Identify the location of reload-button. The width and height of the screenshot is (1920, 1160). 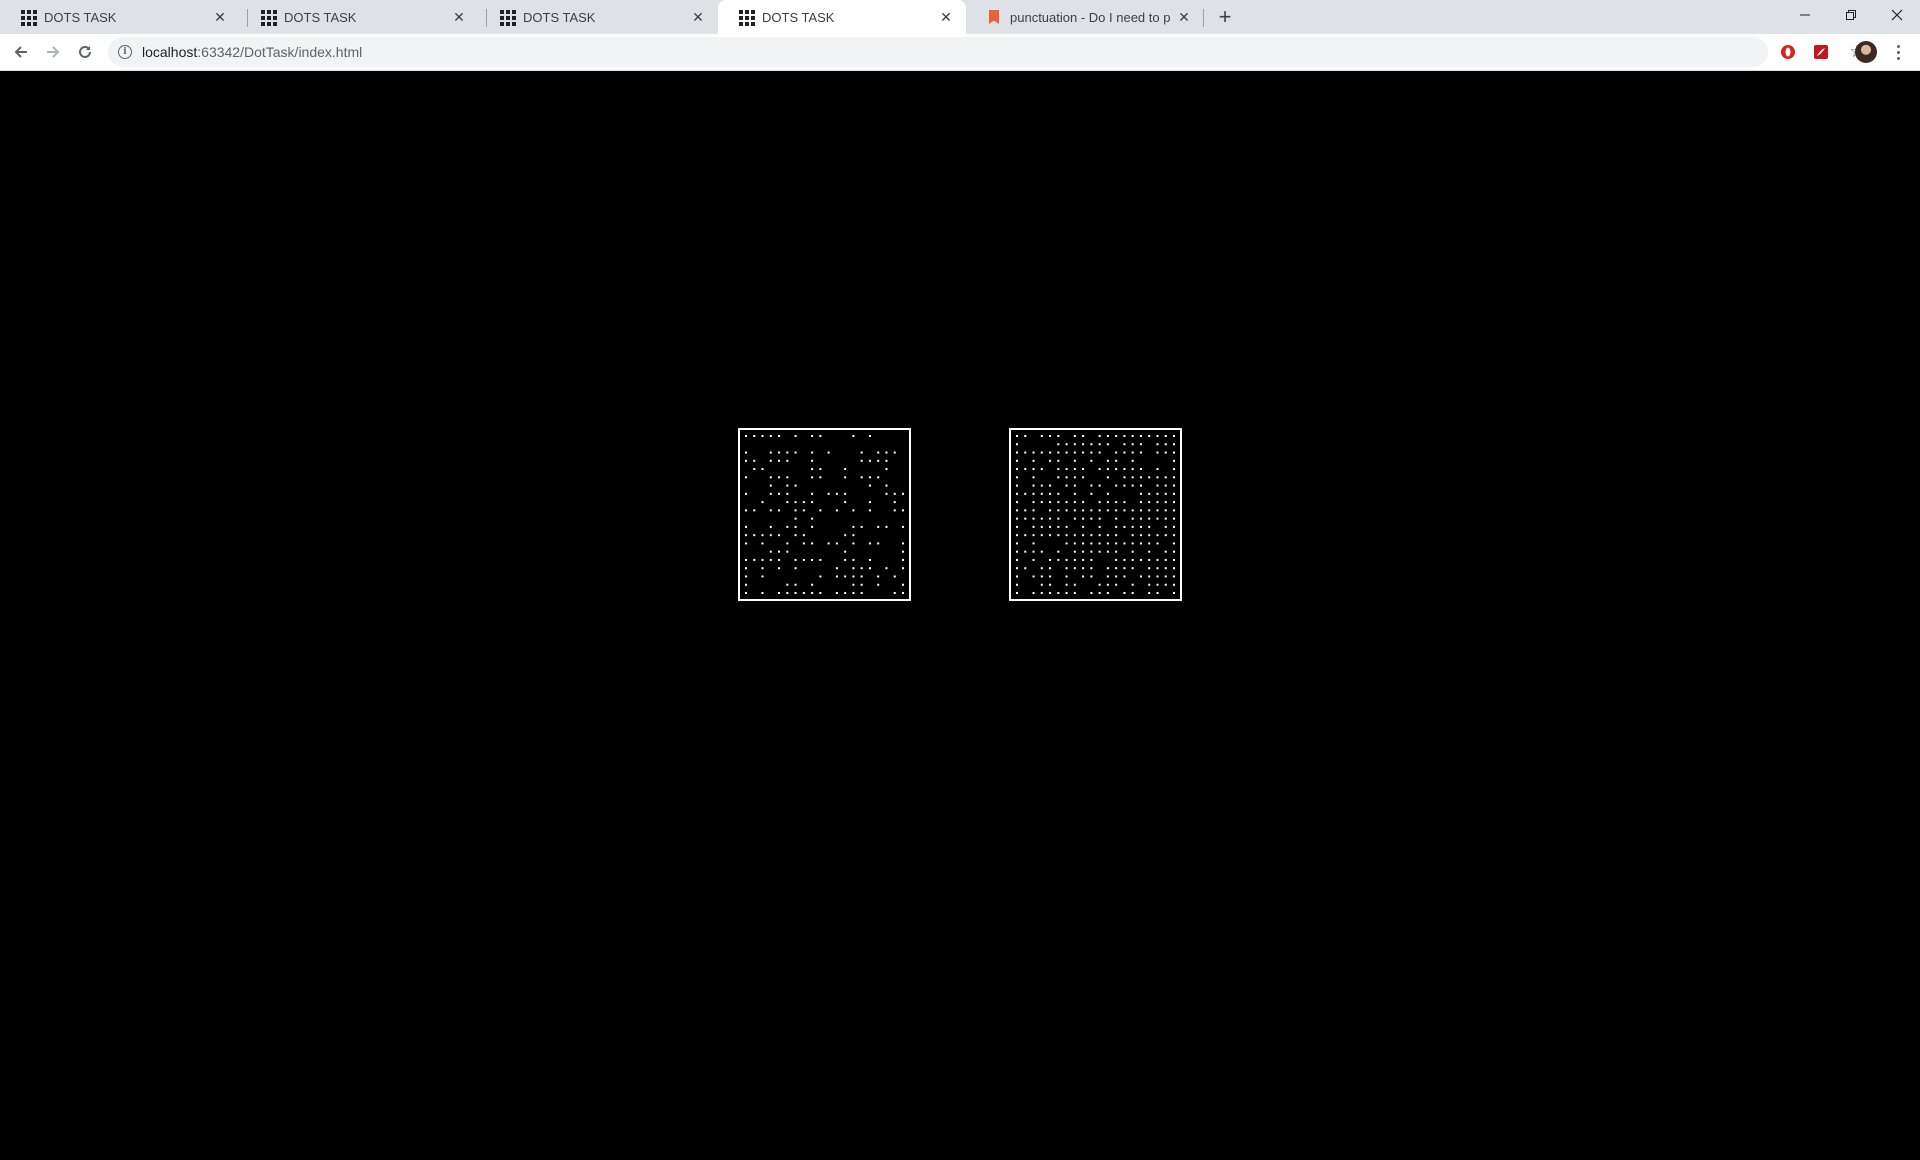
(85, 52).